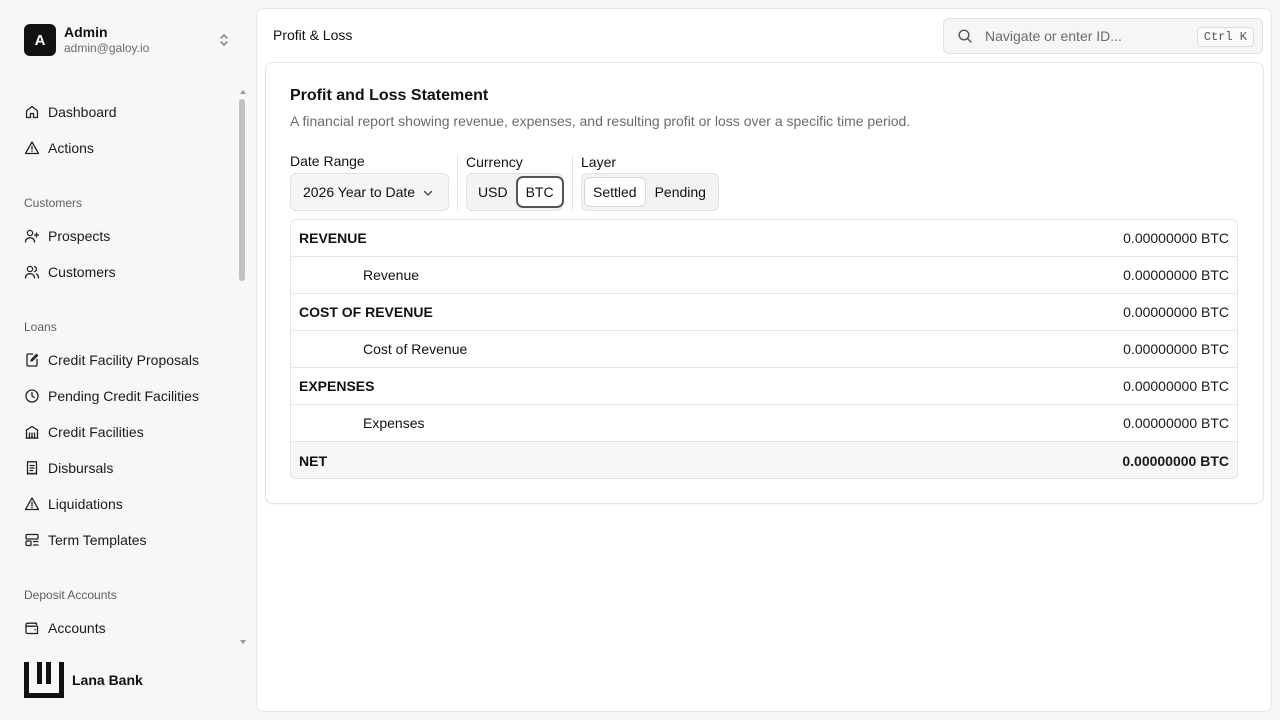 The image size is (1280, 720). What do you see at coordinates (123, 396) in the screenshot?
I see `sidebar-item-label: Pending Credit Facilities` at bounding box center [123, 396].